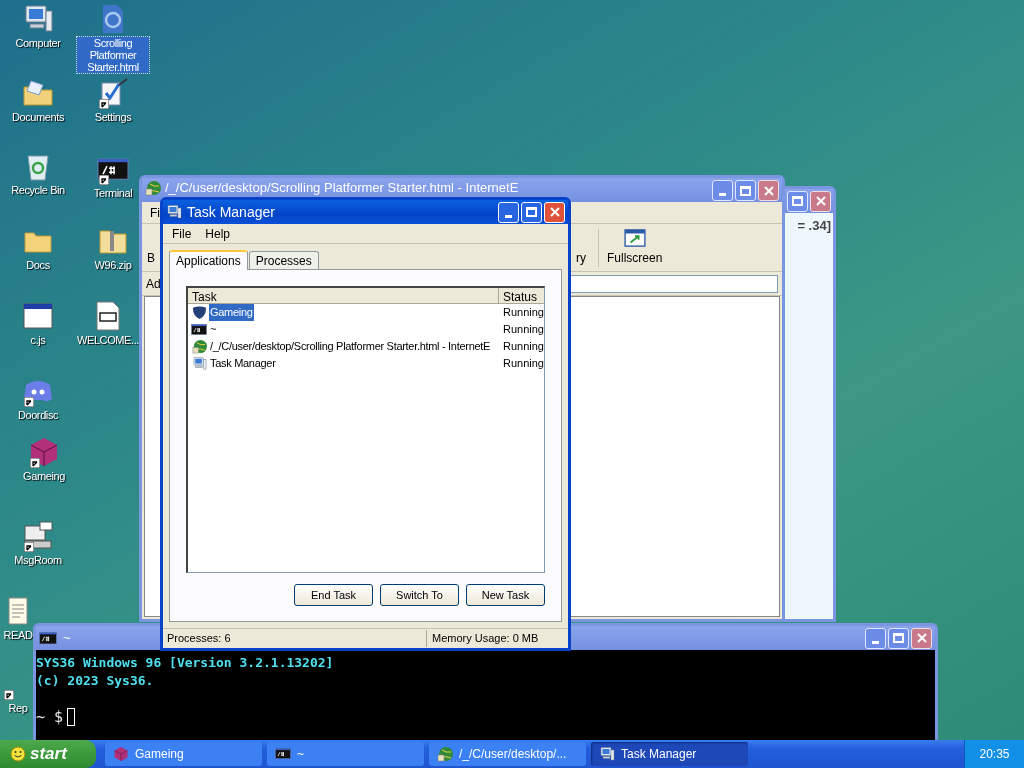 The height and width of the screenshot is (768, 1024). I want to click on terminal-line: SYS36 Windows 96 [Version 3.2.1.13202], so click(185, 663).